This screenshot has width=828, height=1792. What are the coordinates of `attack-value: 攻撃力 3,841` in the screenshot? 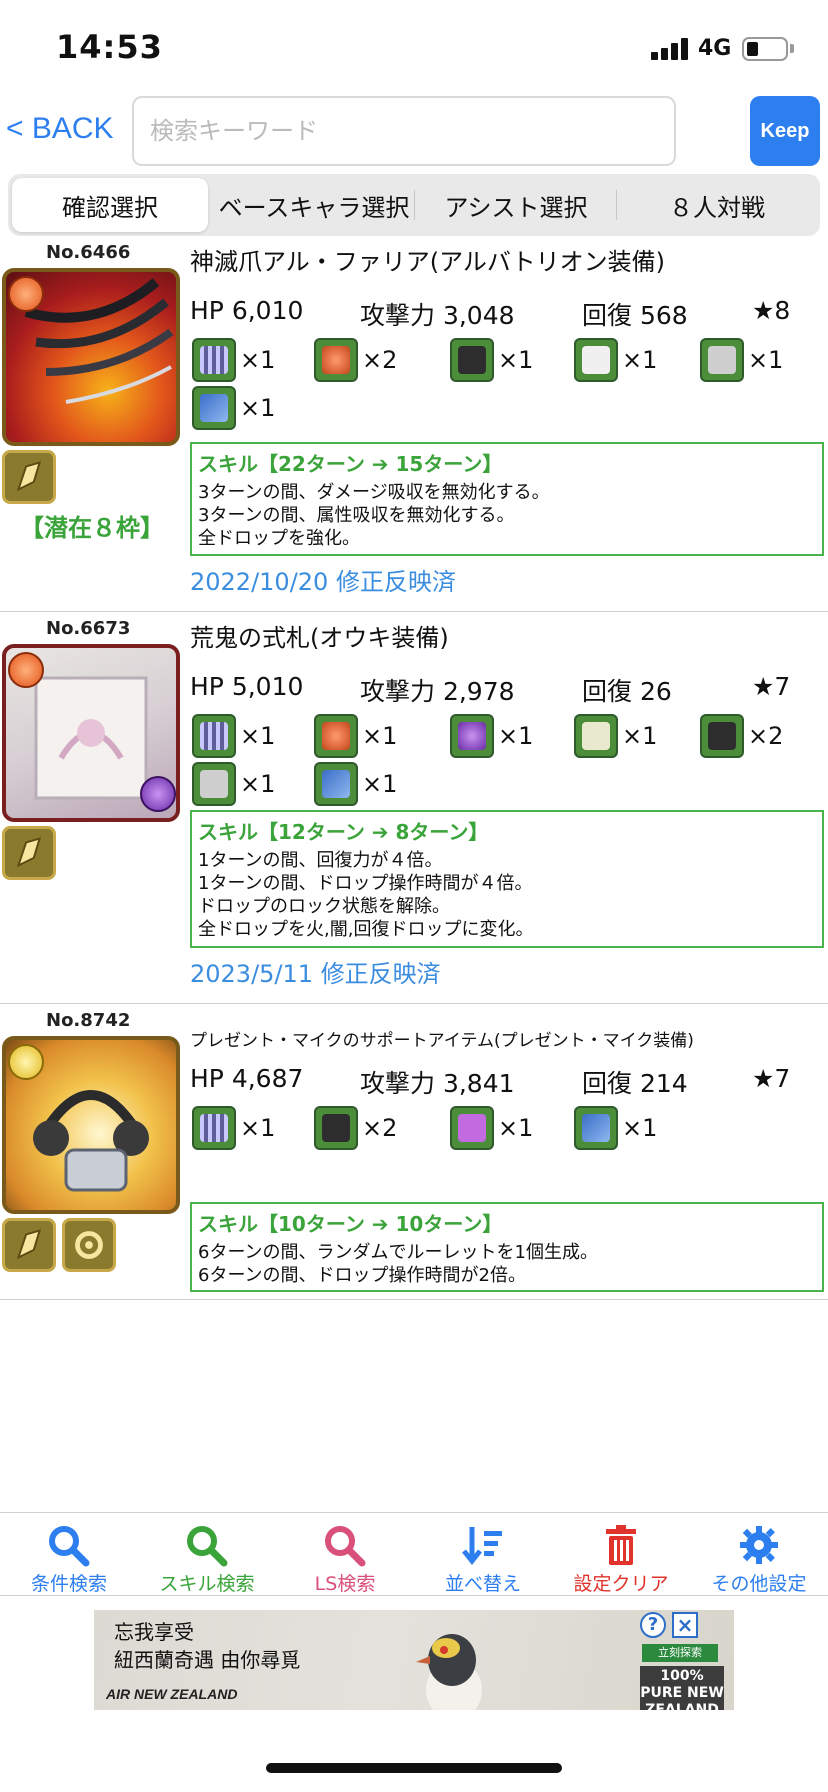 It's located at (437, 1083).